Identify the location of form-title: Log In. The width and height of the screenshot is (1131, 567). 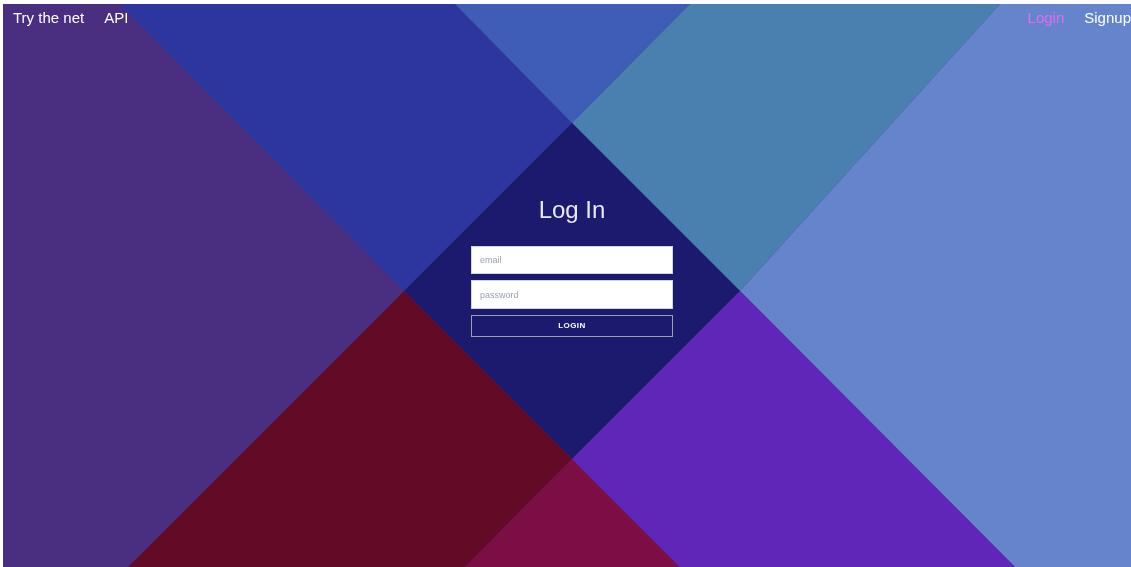
(572, 210).